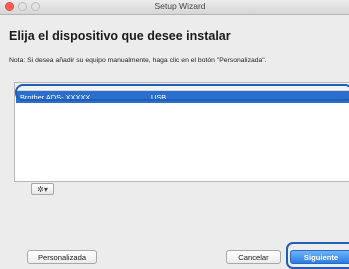 This screenshot has width=349, height=269. What do you see at coordinates (42, 189) in the screenshot?
I see `gear-icon: ✲▾` at bounding box center [42, 189].